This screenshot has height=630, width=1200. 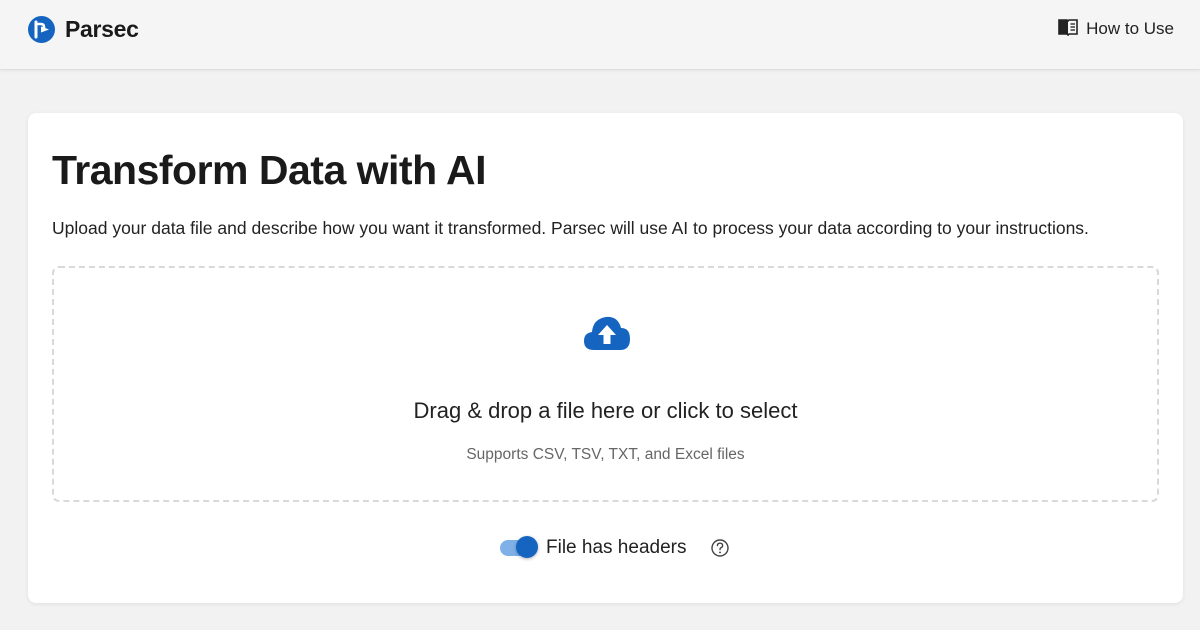 I want to click on page-title: Transform Data with AI, so click(x=269, y=170).